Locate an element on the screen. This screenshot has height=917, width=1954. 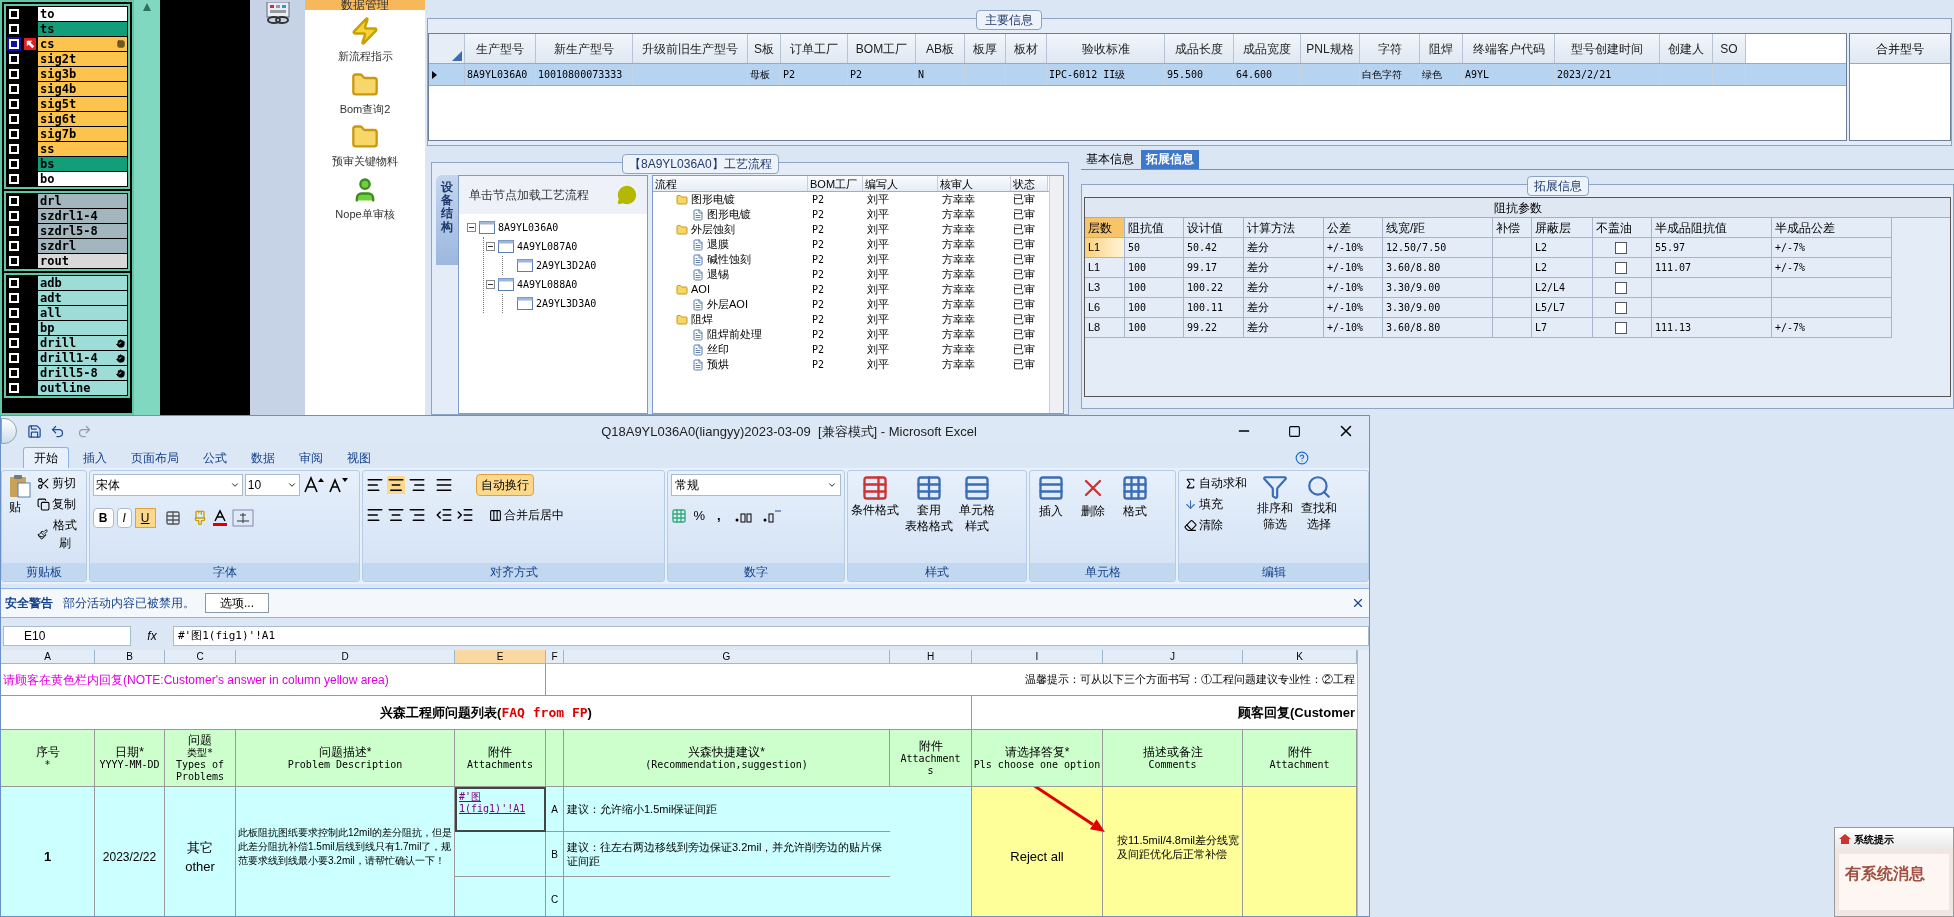
column-header: 状态 is located at coordinates (1029, 183).